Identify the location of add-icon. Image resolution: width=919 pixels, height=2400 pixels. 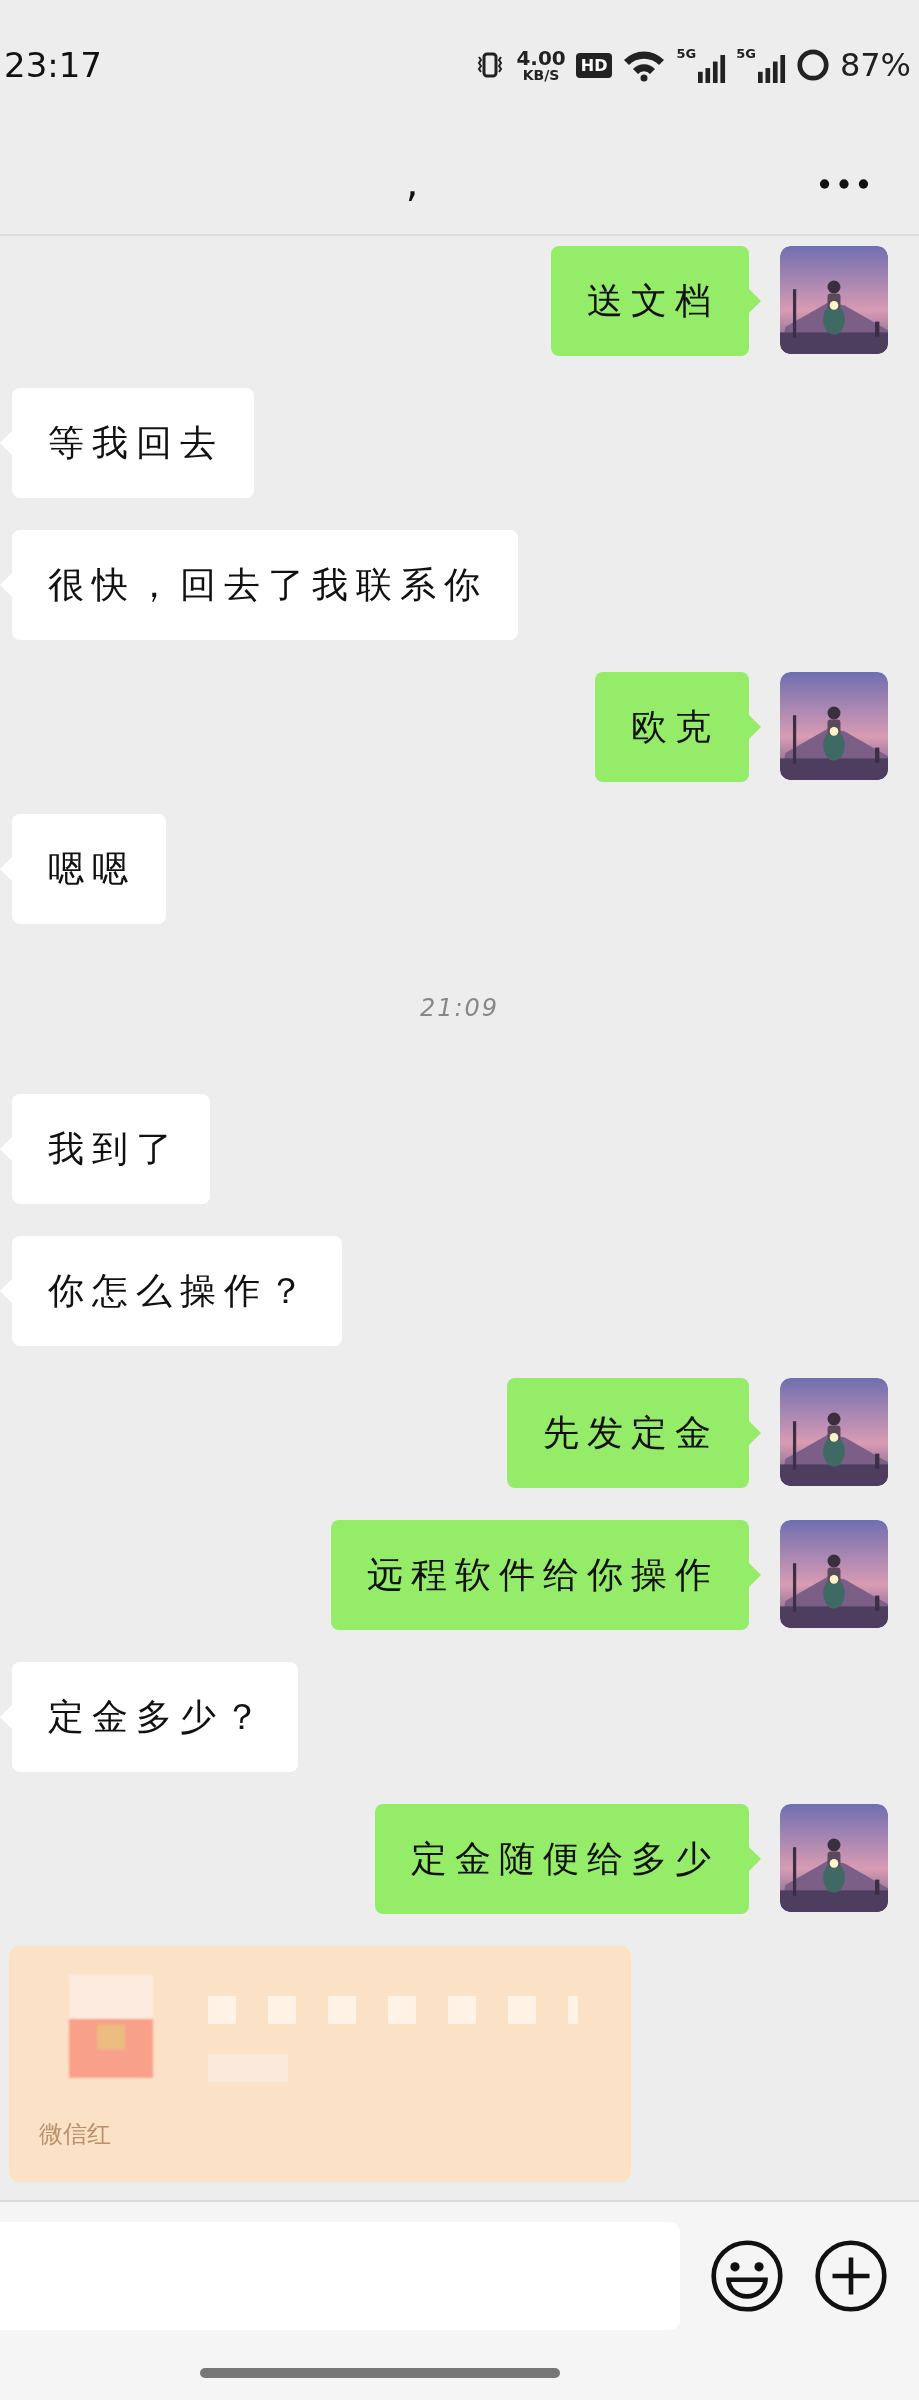
(851, 2276).